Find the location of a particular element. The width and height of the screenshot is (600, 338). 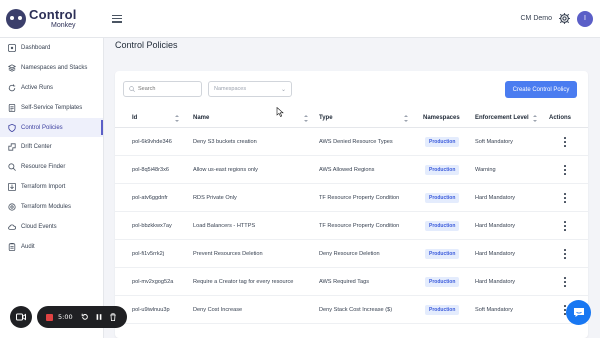

sidebar-item-audit: Audit is located at coordinates (51, 247).